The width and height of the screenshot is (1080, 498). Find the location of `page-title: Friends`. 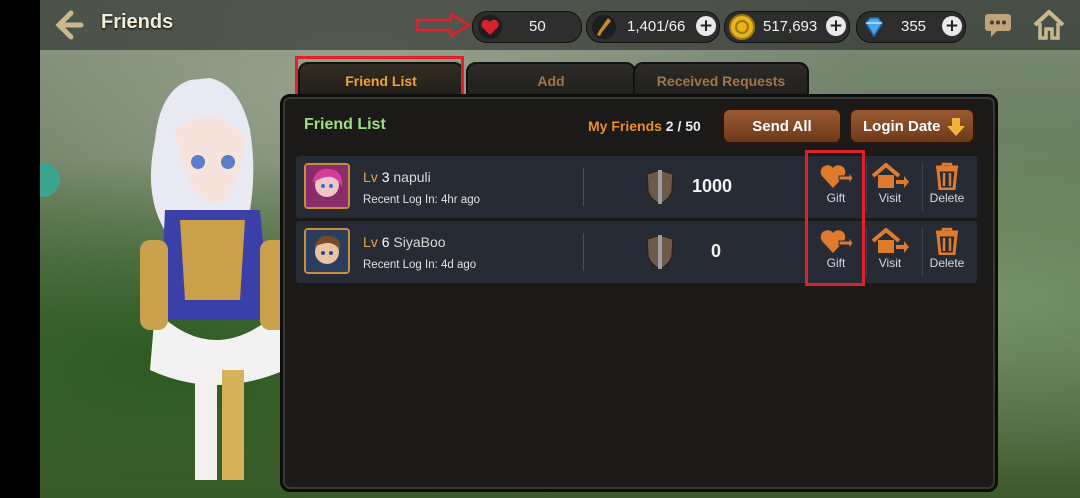

page-title: Friends is located at coordinates (137, 22).